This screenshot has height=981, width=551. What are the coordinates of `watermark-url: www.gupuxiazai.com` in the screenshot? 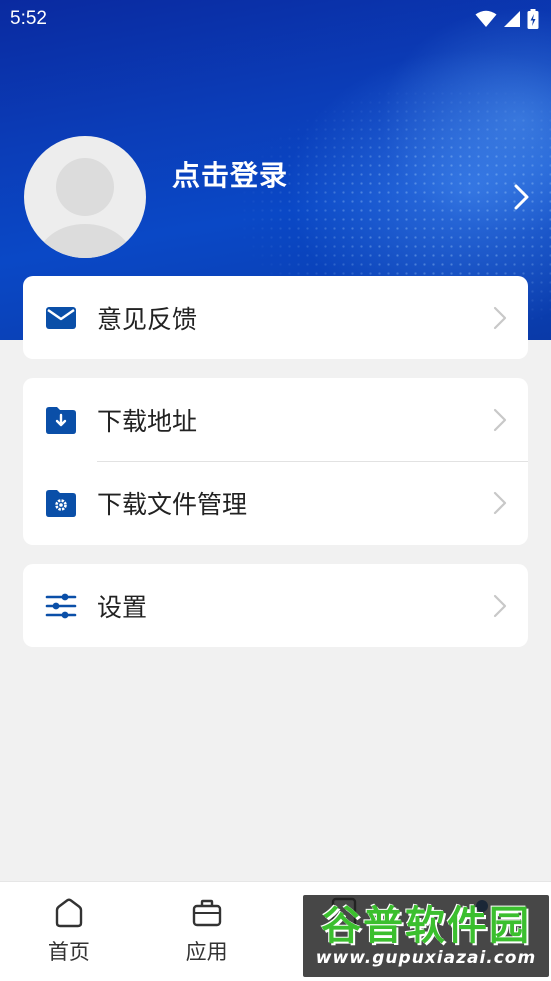 It's located at (426, 958).